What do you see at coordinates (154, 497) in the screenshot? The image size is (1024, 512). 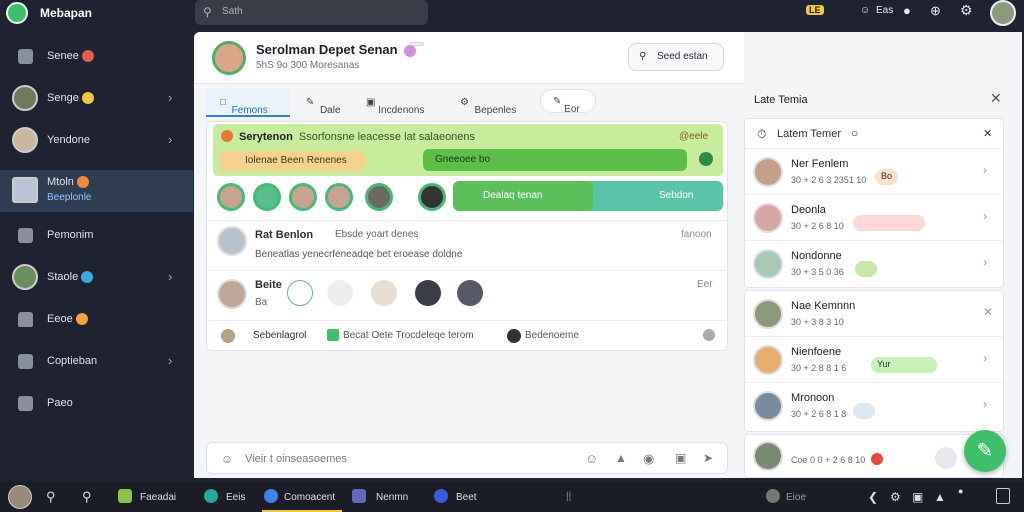 I see `taskbar-app: Faeadai` at bounding box center [154, 497].